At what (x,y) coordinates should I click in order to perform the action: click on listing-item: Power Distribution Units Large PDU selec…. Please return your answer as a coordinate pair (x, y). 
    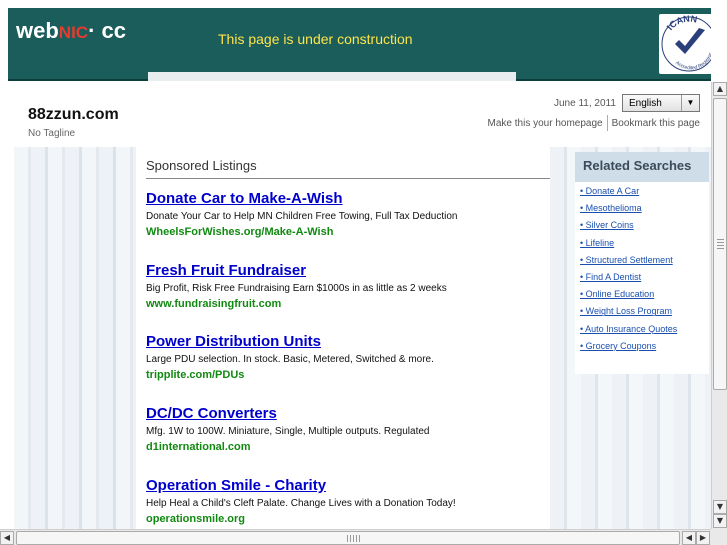
    Looking at the image, I should click on (346, 357).